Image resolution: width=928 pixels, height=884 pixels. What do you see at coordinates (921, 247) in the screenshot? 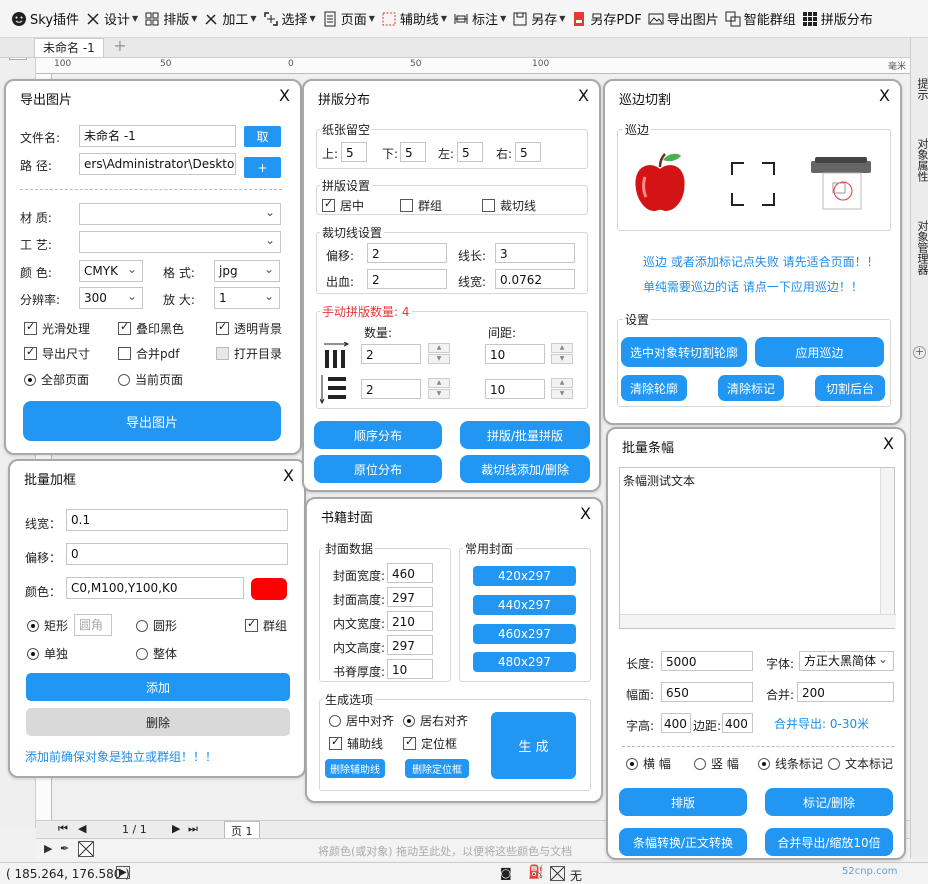
I see `docker-tab-object-manager: 对象管理器` at bounding box center [921, 247].